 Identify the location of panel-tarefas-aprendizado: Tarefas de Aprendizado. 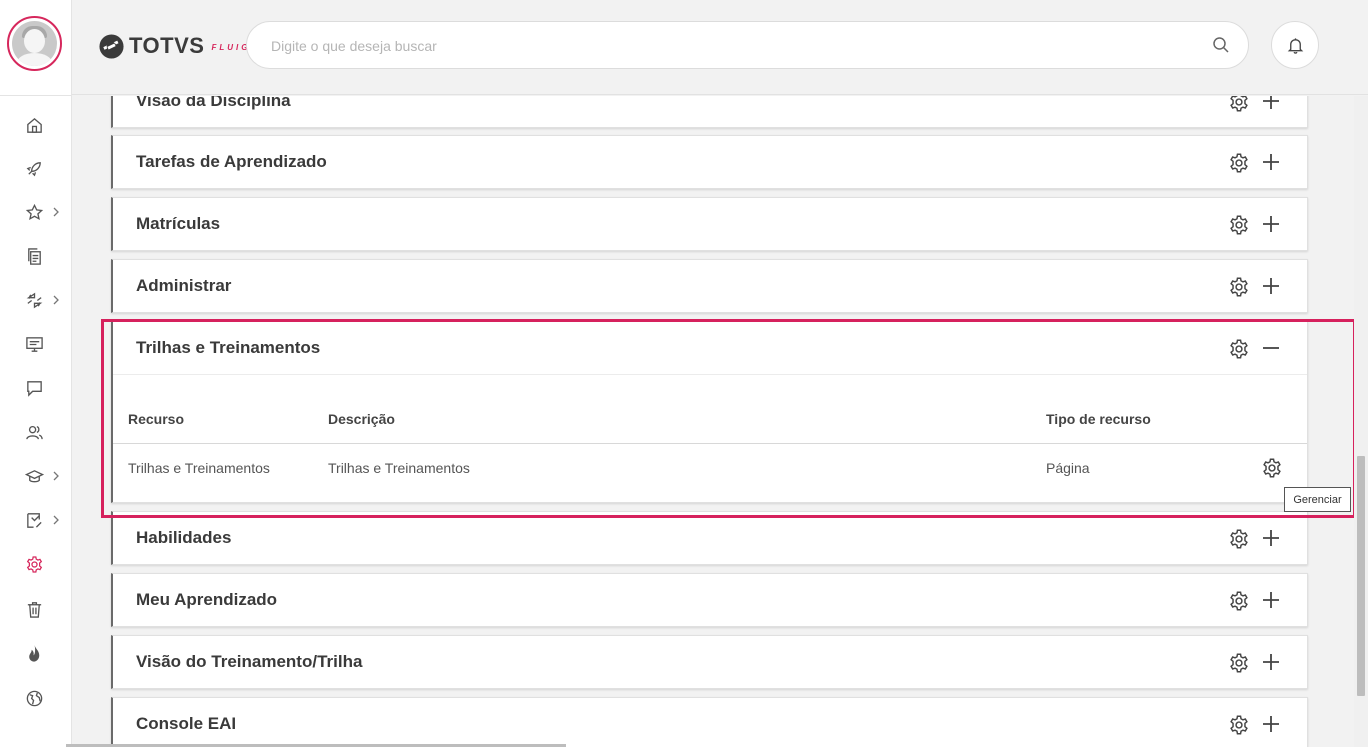
(709, 162).